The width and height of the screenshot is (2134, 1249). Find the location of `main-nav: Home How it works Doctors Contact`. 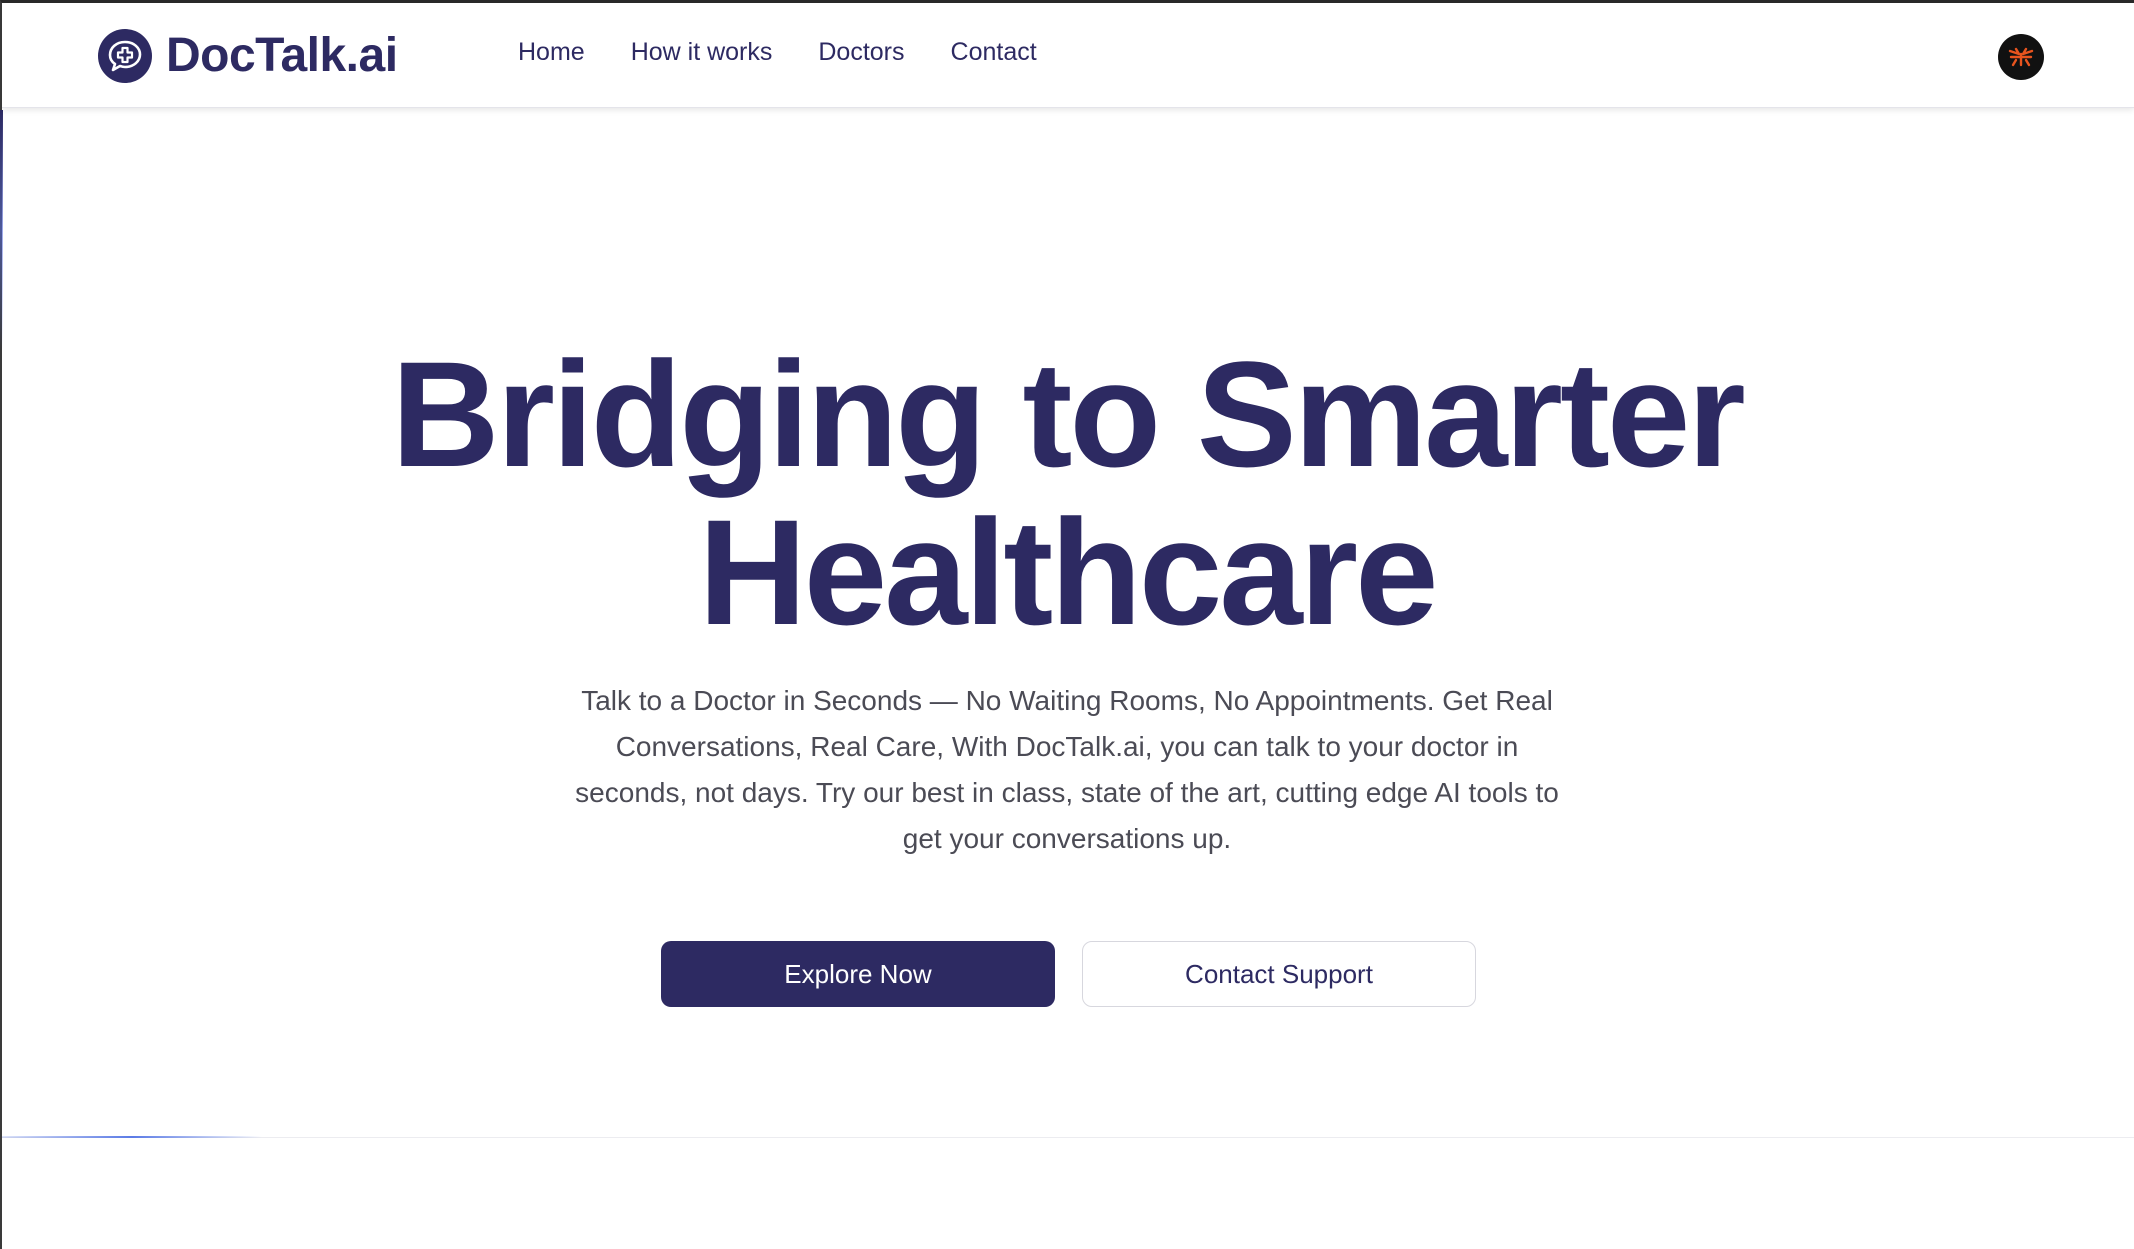

main-nav: Home How it works Doctors Contact is located at coordinates (777, 52).